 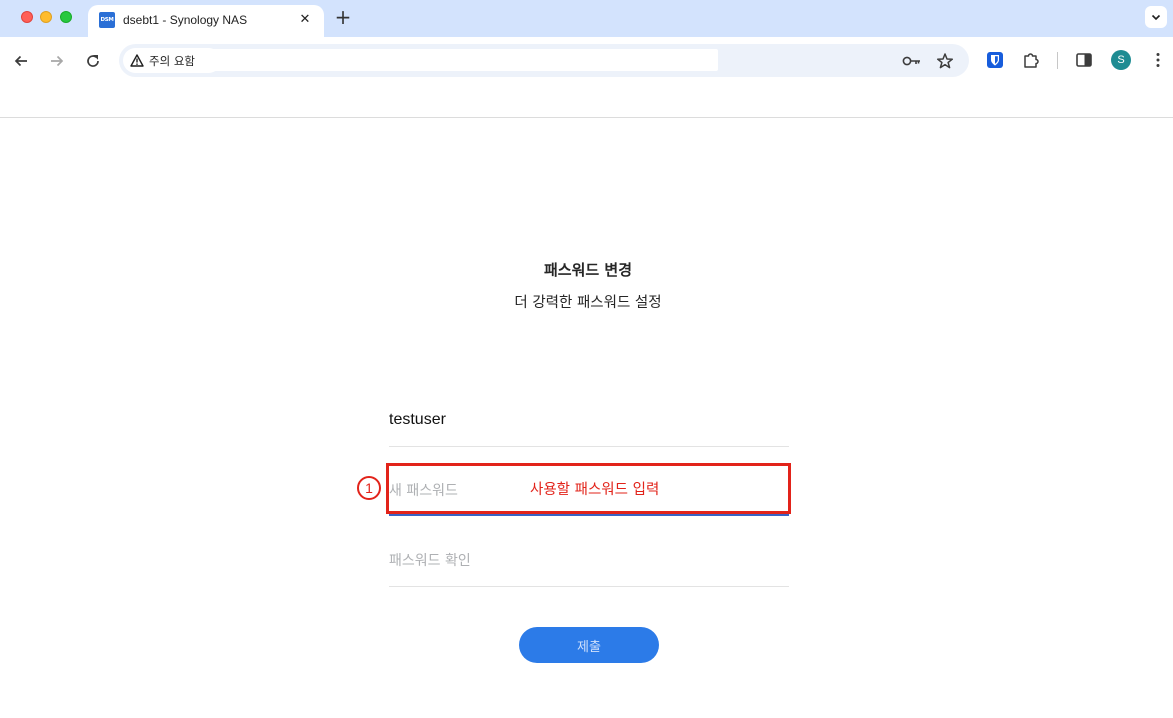 What do you see at coordinates (343, 17) in the screenshot?
I see `new-tab-button: +` at bounding box center [343, 17].